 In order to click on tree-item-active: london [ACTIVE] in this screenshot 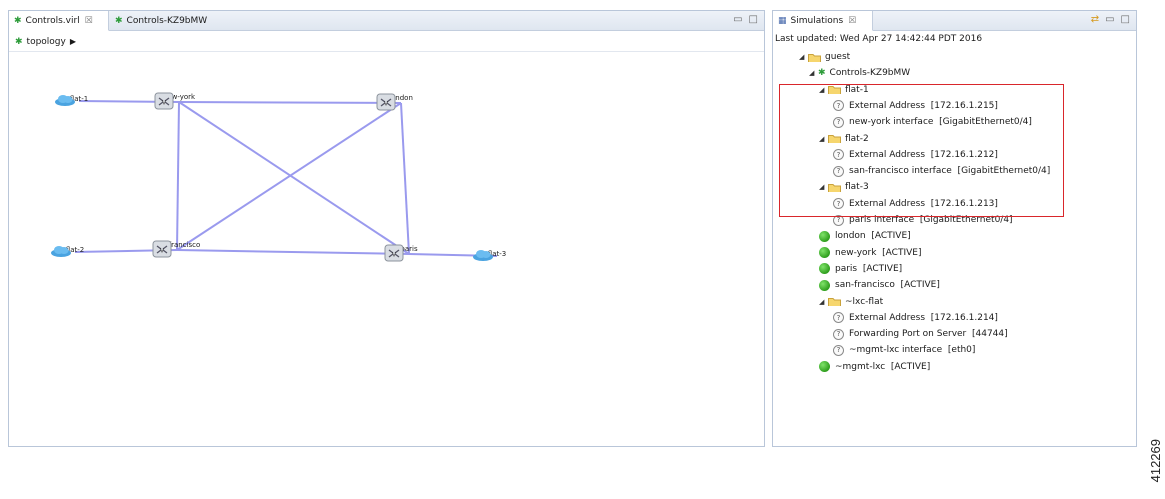, I will do `click(865, 236)`.